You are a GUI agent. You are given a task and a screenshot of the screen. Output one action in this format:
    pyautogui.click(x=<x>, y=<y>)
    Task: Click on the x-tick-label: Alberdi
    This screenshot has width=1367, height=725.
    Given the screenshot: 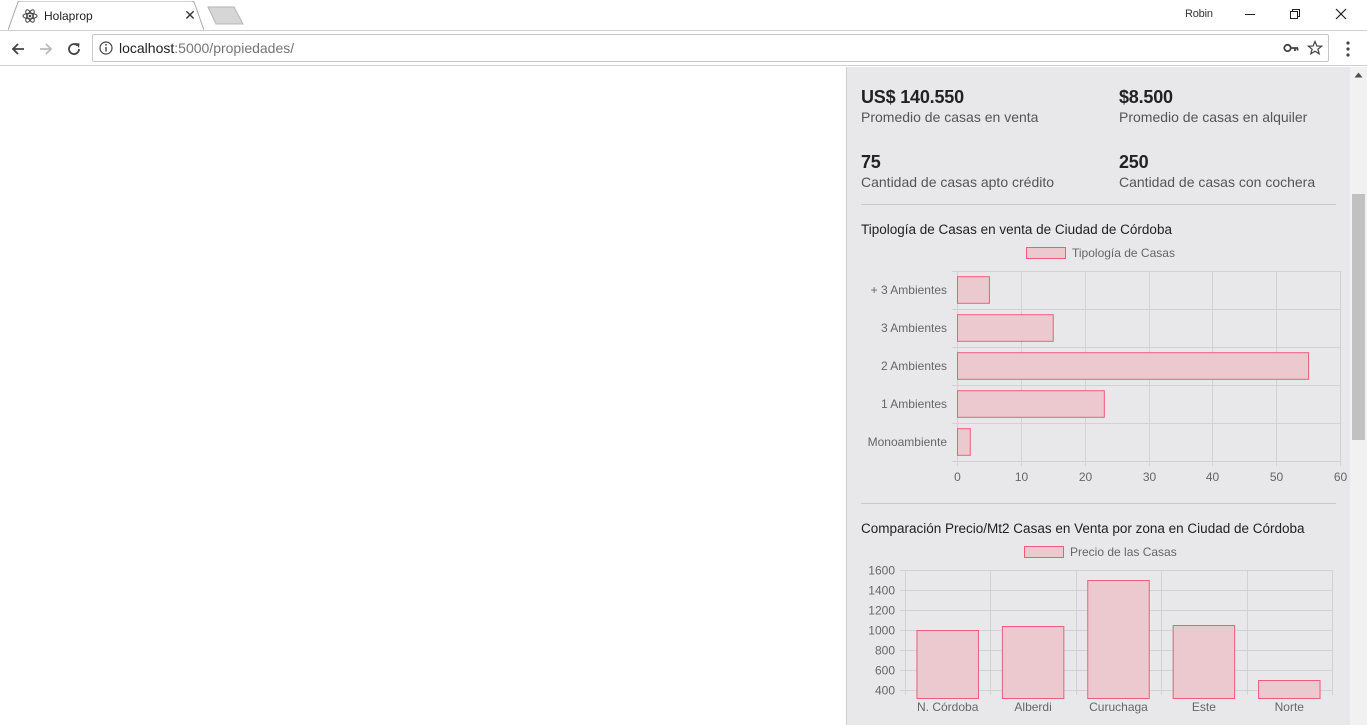 What is the action you would take?
    pyautogui.click(x=1032, y=707)
    